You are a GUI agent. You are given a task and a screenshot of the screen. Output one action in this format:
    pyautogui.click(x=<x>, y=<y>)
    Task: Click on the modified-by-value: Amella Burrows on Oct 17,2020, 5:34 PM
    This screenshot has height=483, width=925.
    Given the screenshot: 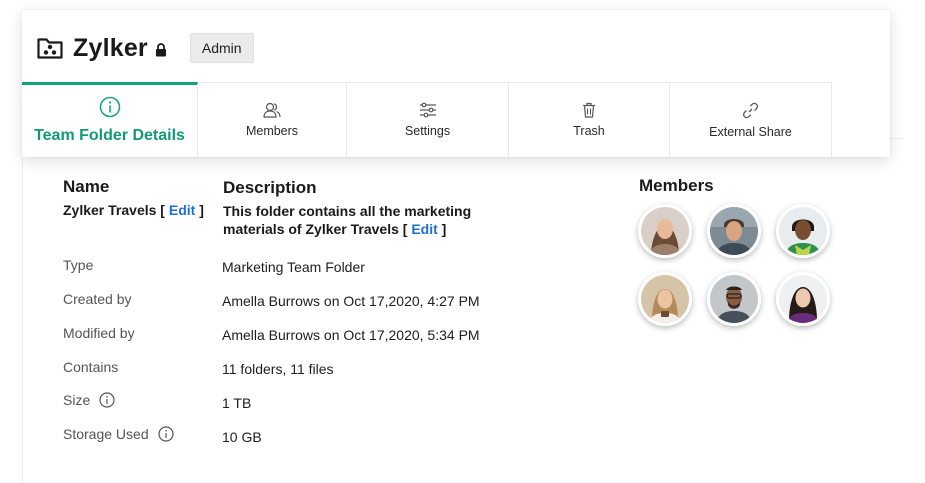 What is the action you would take?
    pyautogui.click(x=351, y=335)
    